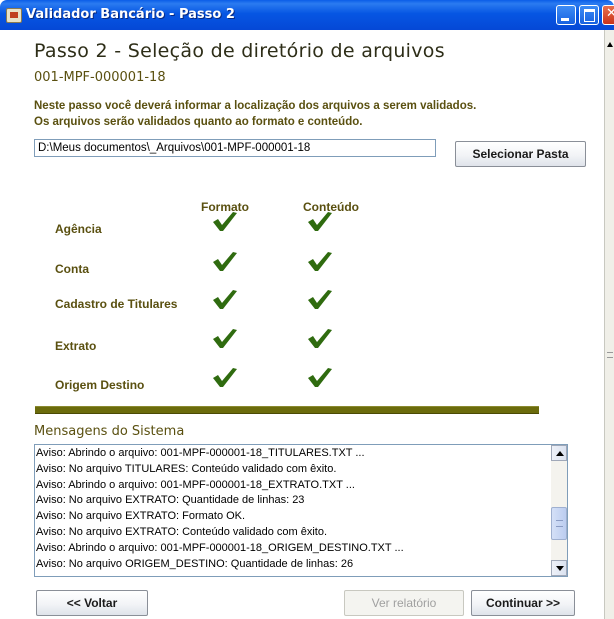 This screenshot has height=619, width=614. What do you see at coordinates (130, 14) in the screenshot?
I see `window-title: Validador Bancário - Passo 2` at bounding box center [130, 14].